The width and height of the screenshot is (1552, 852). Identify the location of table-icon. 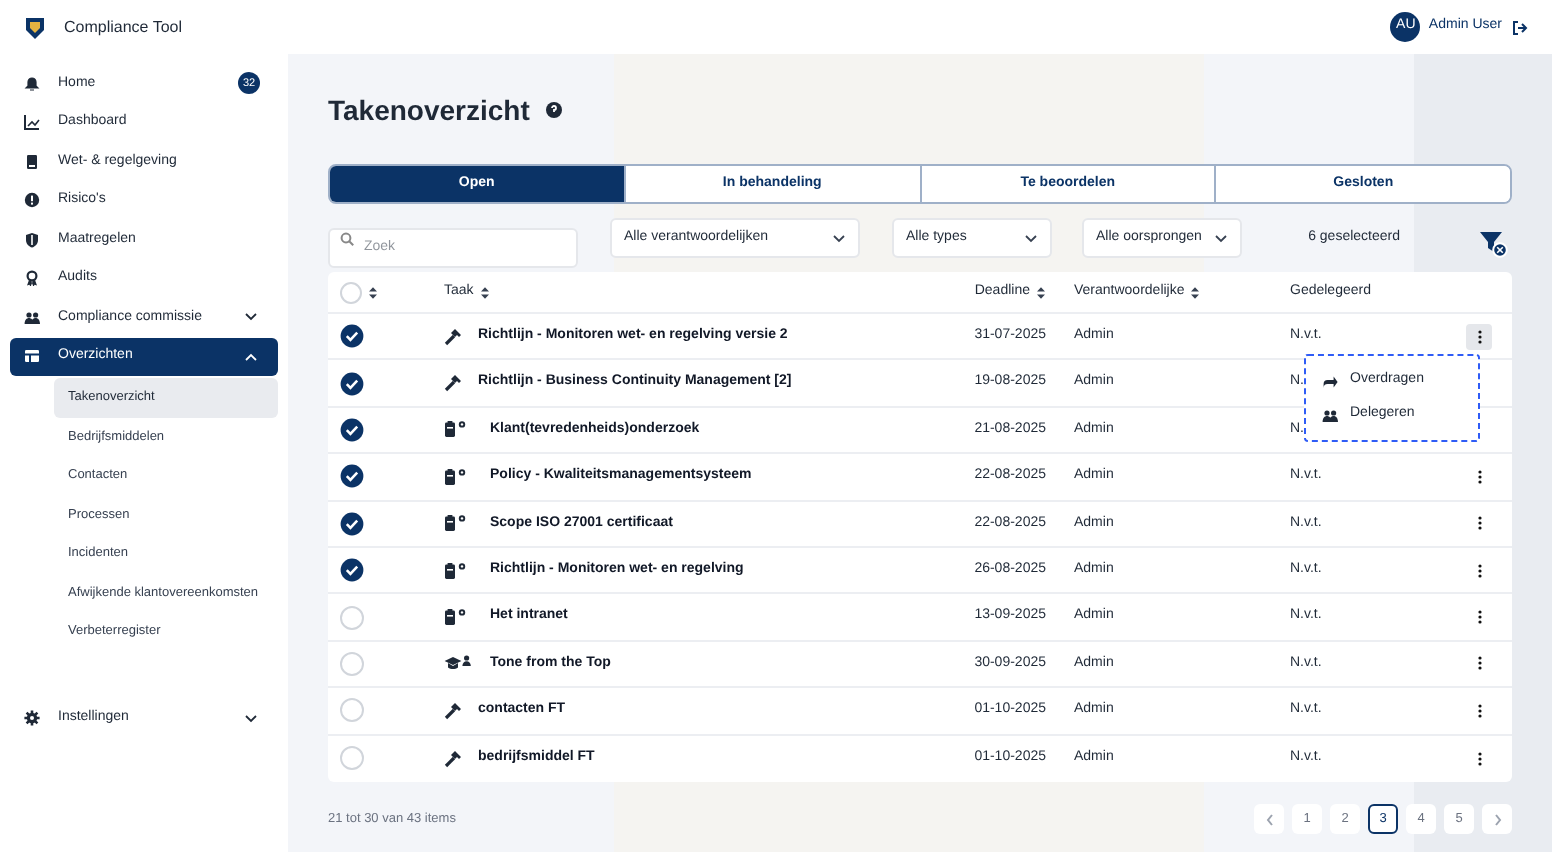
(32, 356).